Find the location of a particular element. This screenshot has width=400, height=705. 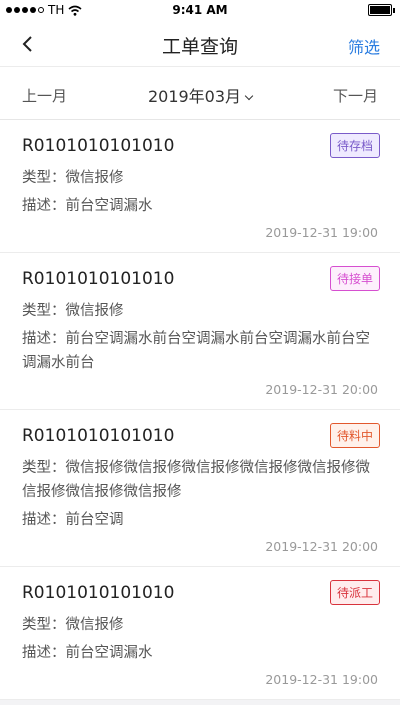

status-bar: TH 9:41 AM is located at coordinates (200, 11).